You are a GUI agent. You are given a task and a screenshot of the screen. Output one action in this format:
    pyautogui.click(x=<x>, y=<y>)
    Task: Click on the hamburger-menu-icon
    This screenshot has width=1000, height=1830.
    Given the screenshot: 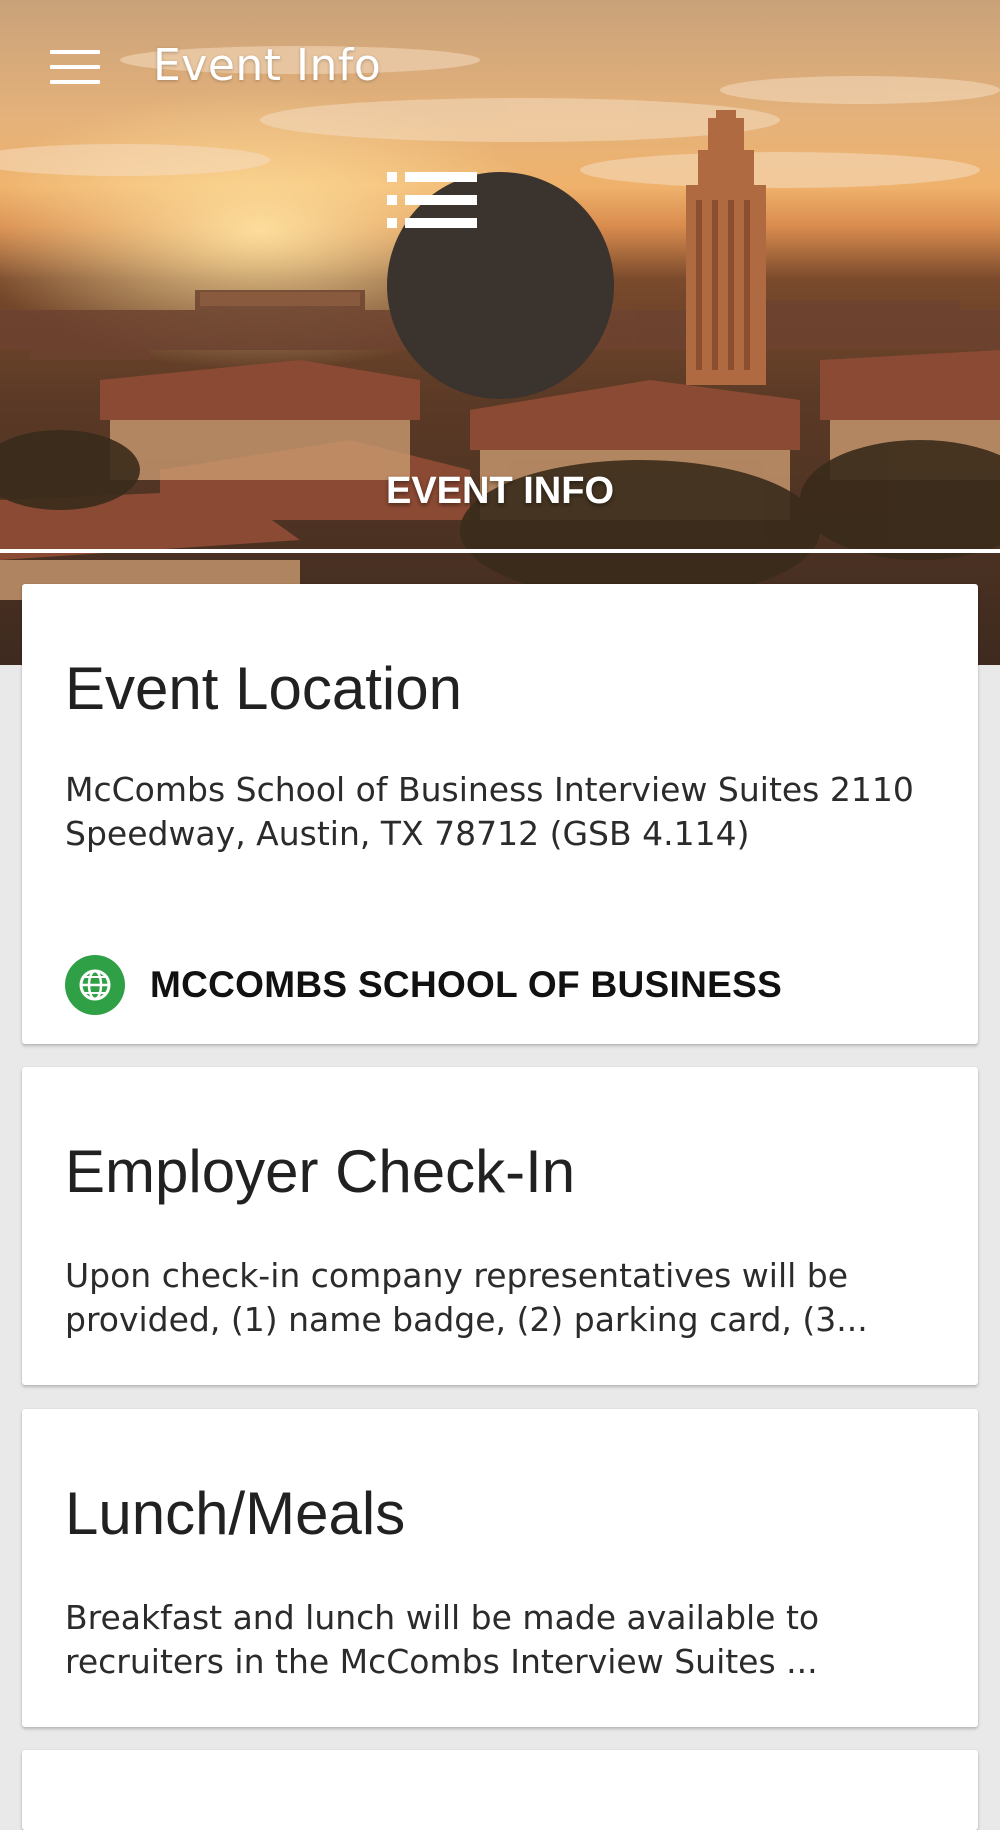 What is the action you would take?
    pyautogui.click(x=75, y=67)
    